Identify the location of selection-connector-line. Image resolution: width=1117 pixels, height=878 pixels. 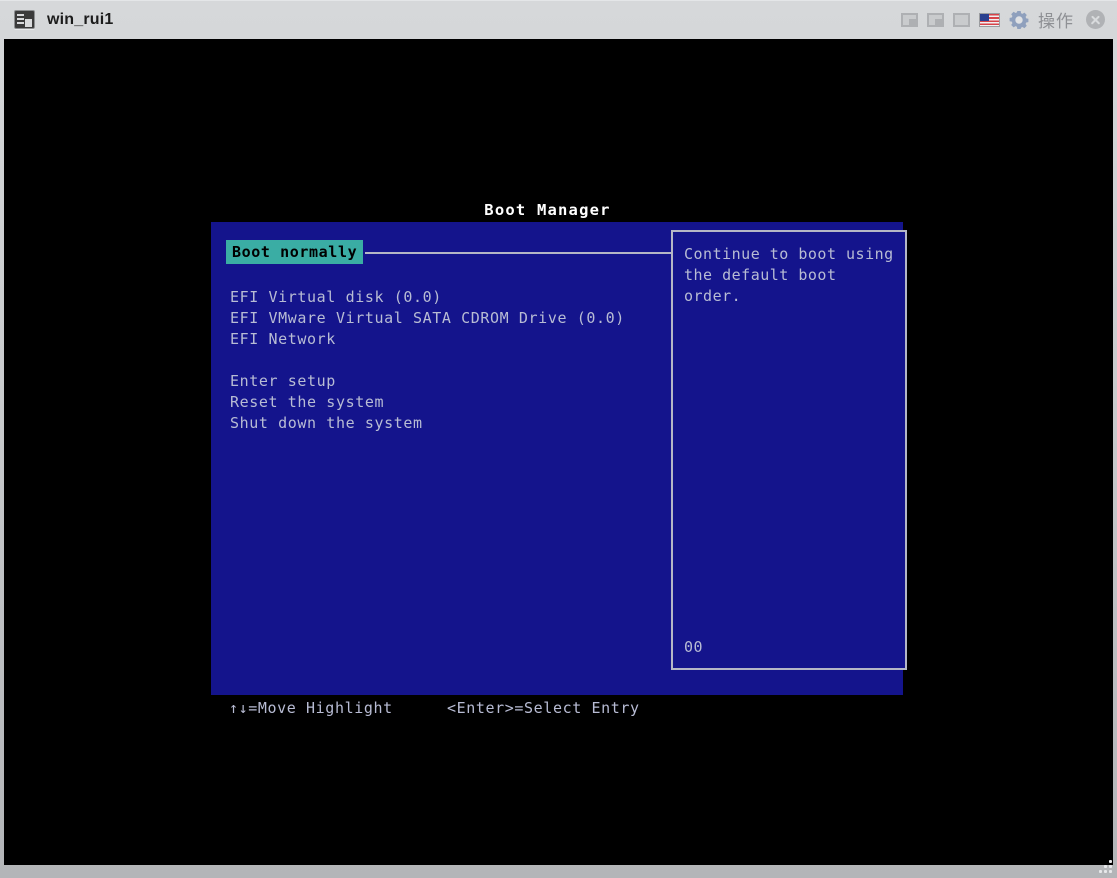
(526, 253).